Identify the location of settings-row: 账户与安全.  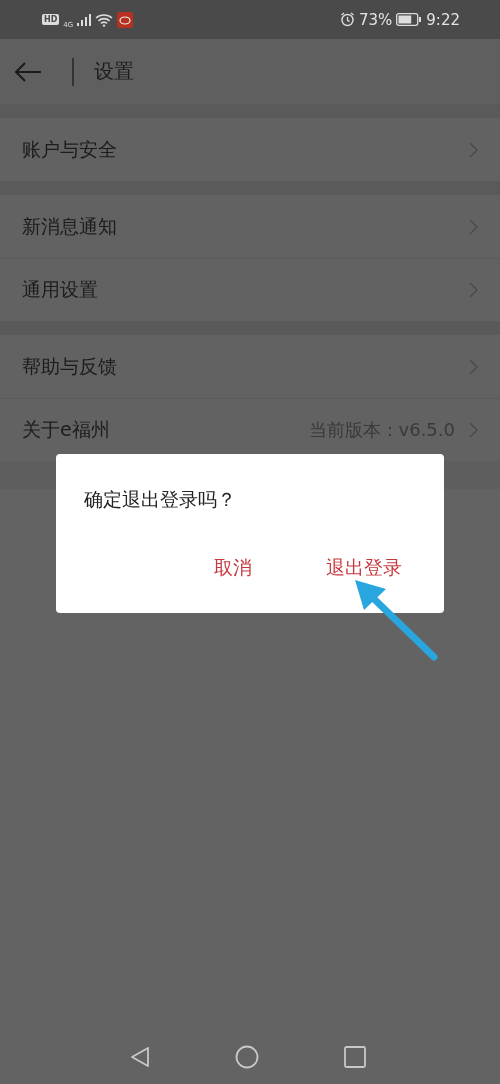
(250, 149).